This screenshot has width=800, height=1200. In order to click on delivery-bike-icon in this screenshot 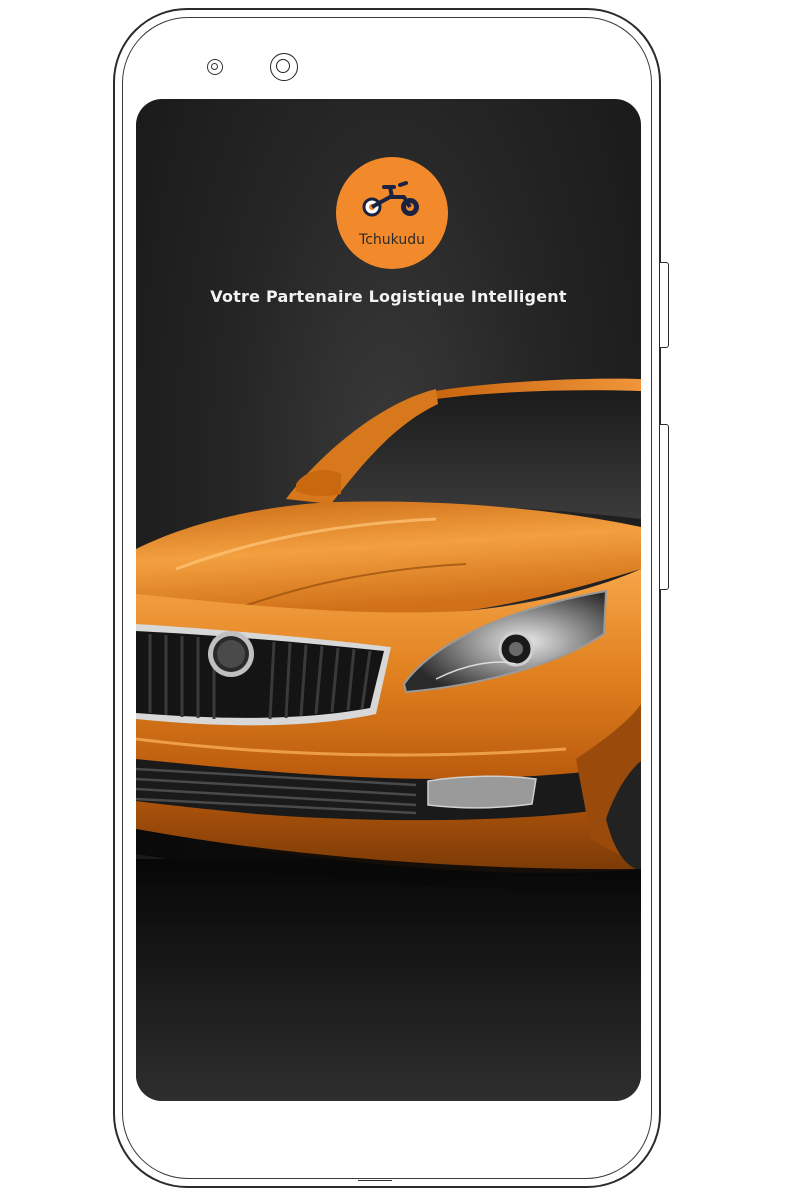, I will do `click(390, 199)`.